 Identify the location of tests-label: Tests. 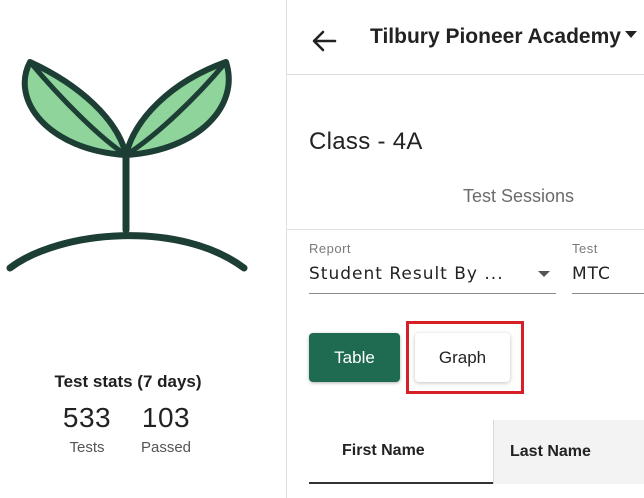
(87, 447).